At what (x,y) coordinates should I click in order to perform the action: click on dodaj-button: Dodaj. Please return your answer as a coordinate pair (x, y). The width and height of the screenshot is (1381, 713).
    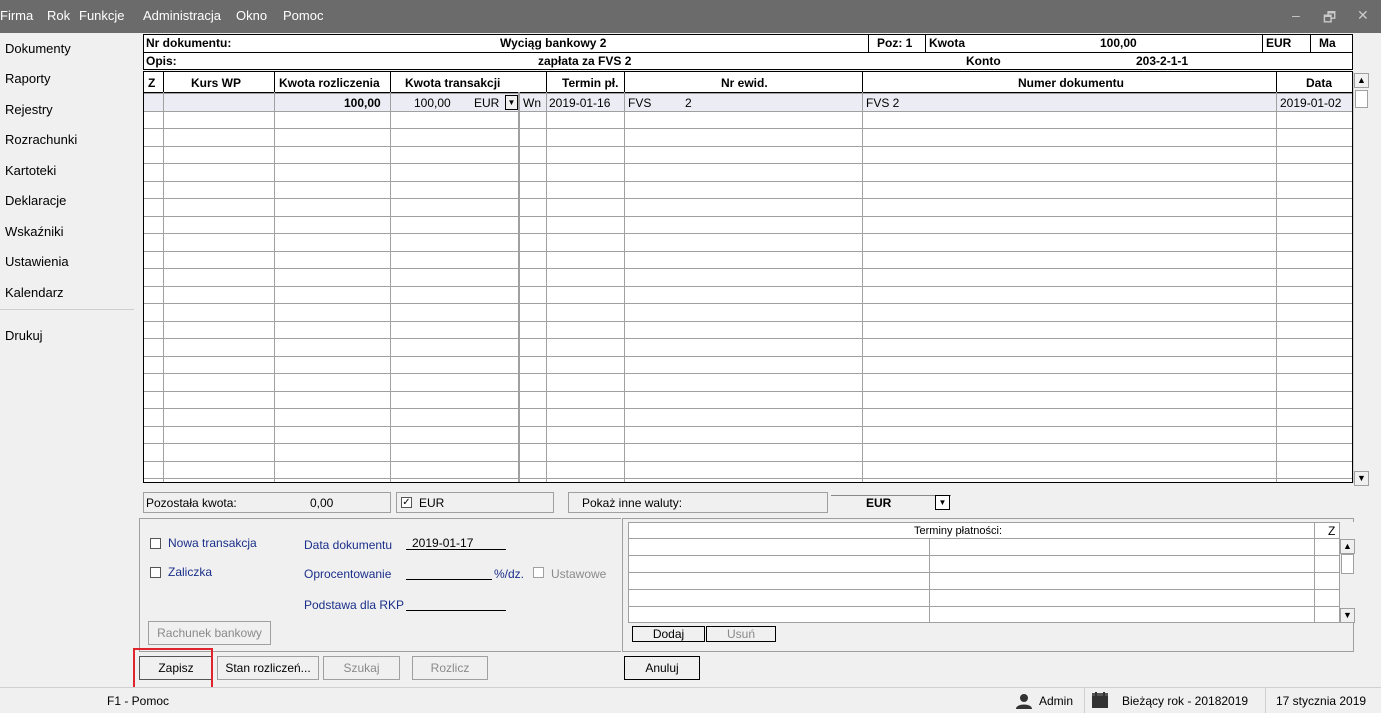
    Looking at the image, I should click on (668, 634).